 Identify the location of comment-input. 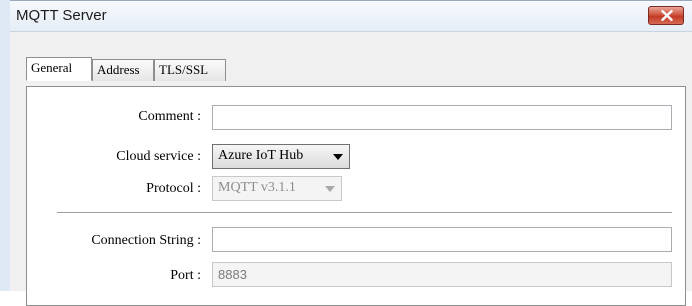
(442, 117).